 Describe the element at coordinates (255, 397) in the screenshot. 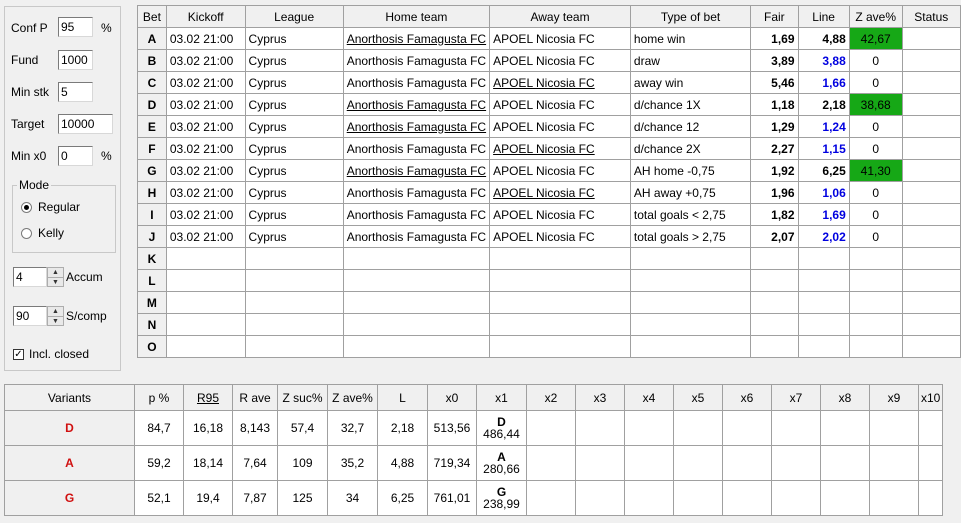

I see `col-header-rave: R ave` at that location.